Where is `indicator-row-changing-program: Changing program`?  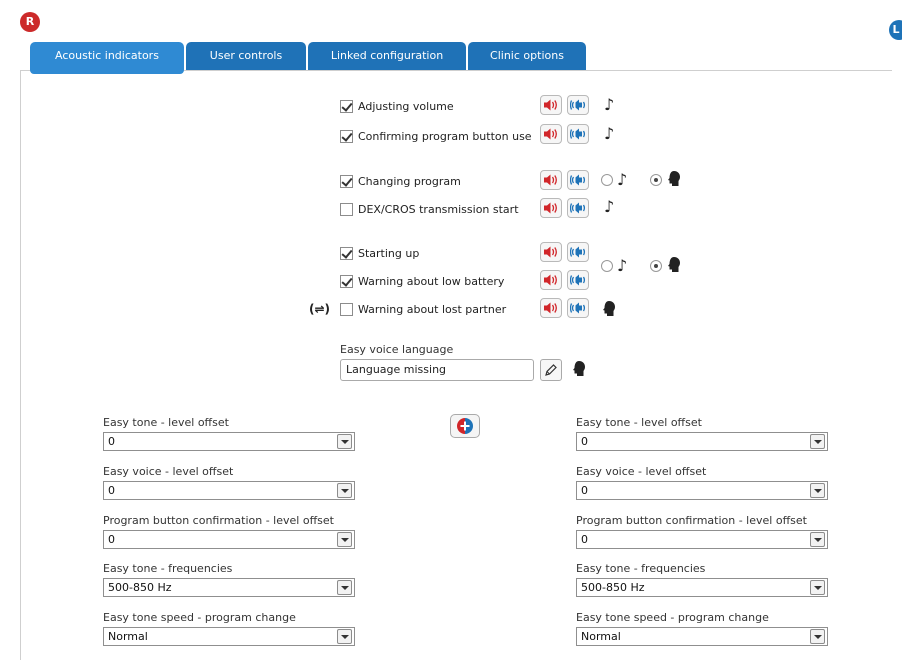 indicator-row-changing-program: Changing program is located at coordinates (400, 181).